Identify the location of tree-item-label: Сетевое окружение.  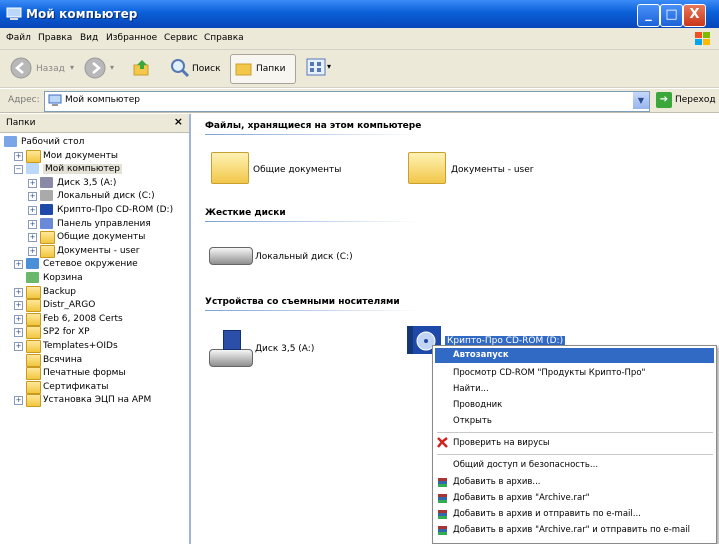
(90, 264).